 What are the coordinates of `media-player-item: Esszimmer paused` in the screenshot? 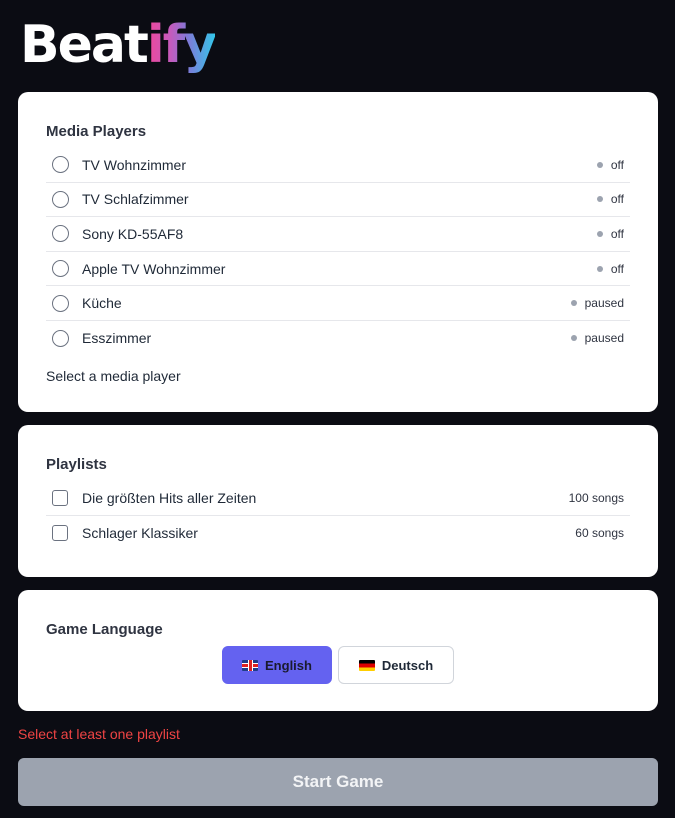 It's located at (338, 338).